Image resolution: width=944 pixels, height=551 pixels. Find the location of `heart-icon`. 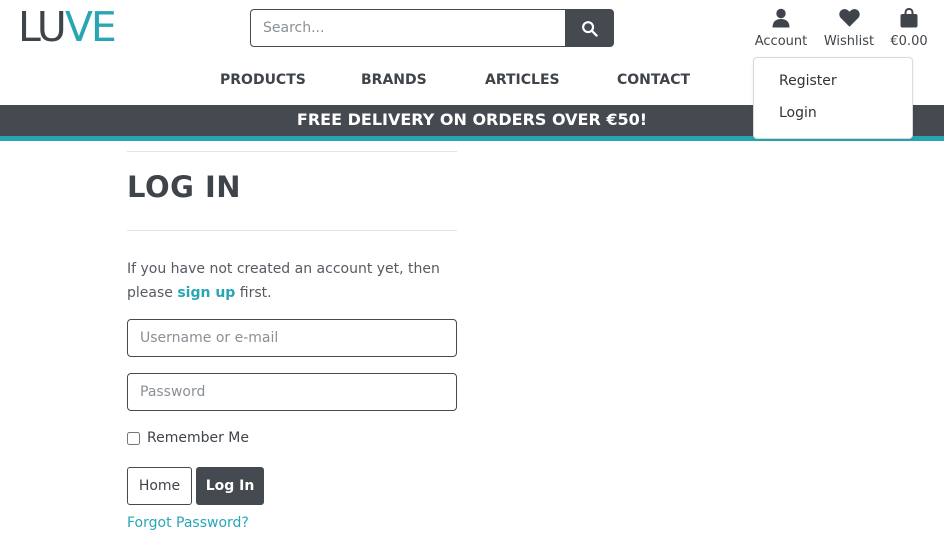

heart-icon is located at coordinates (849, 18).